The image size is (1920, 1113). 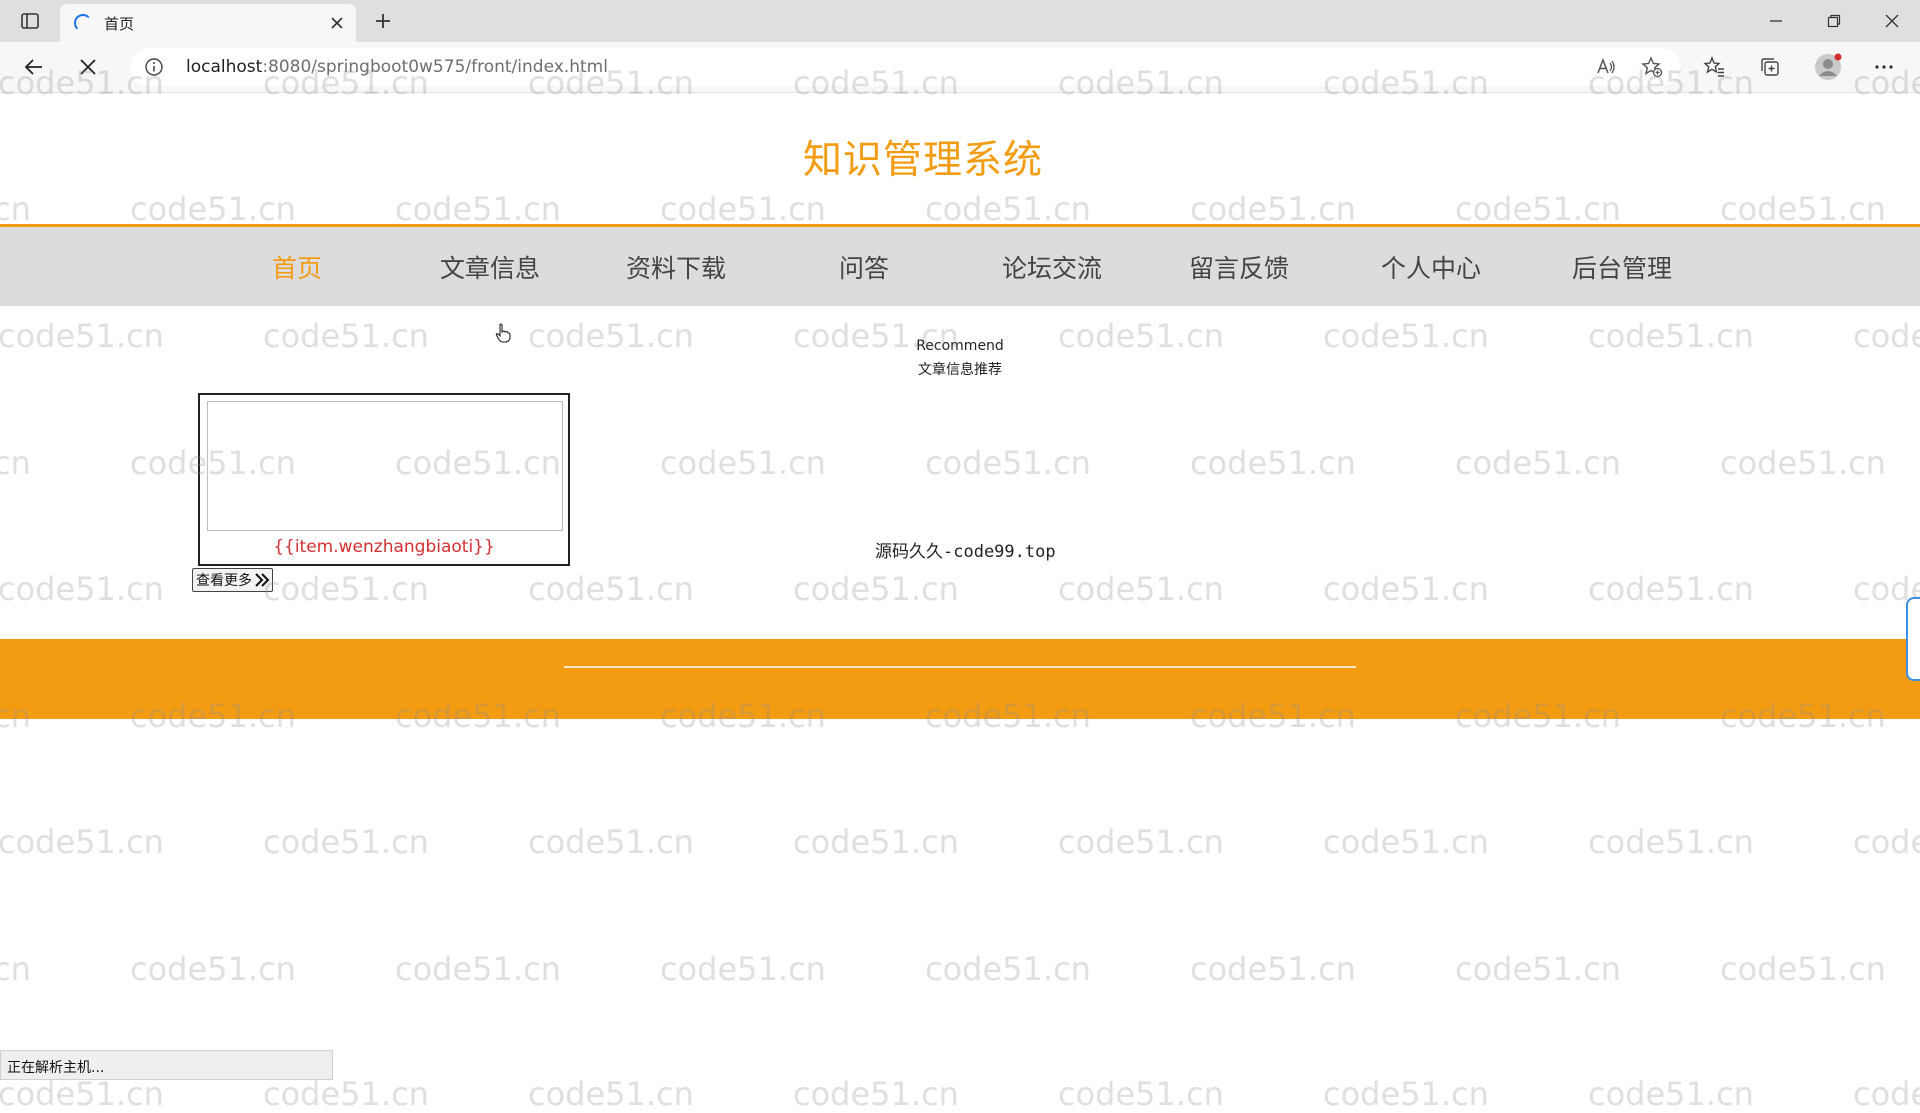 I want to click on plus-icon, so click(x=383, y=21).